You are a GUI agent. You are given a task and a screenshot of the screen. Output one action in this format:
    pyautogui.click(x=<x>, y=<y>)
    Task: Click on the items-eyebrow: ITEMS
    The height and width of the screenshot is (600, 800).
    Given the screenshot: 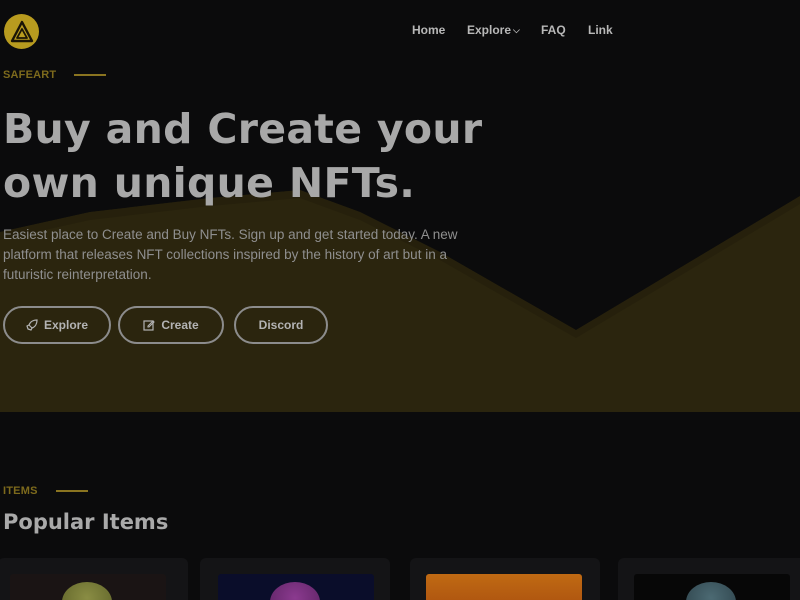 What is the action you would take?
    pyautogui.click(x=45, y=491)
    